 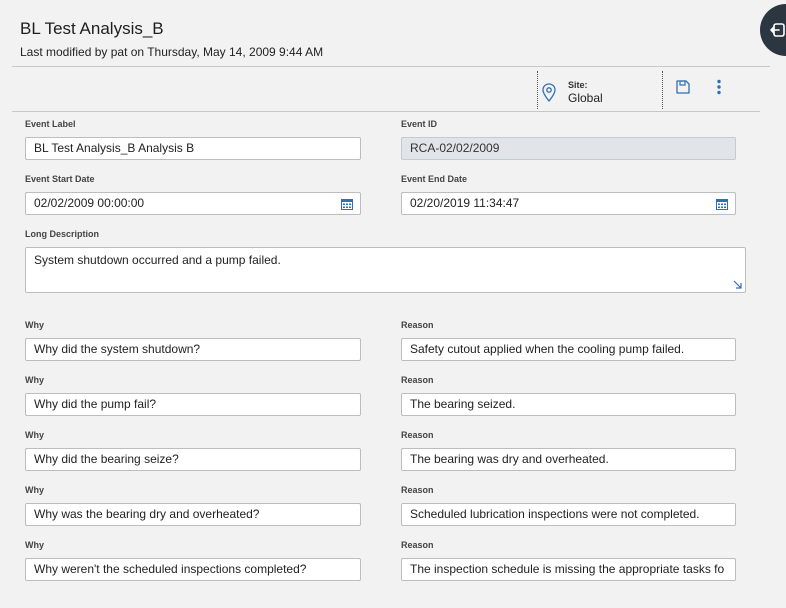 What do you see at coordinates (62, 234) in the screenshot?
I see `long-description-label: Long Description` at bounding box center [62, 234].